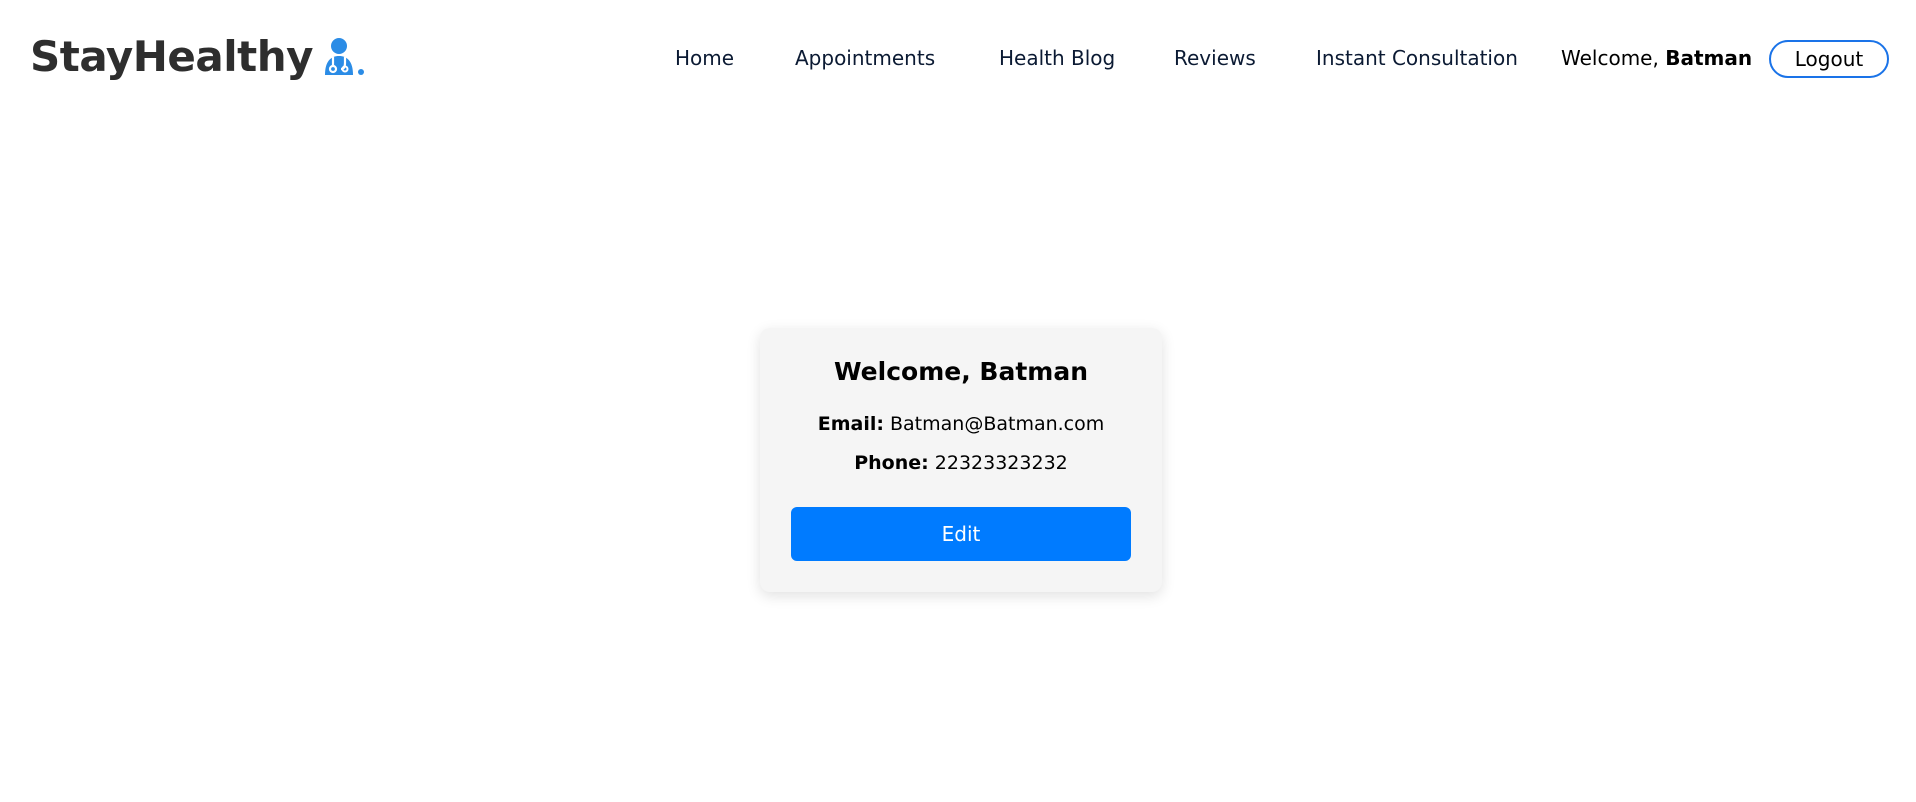 This screenshot has height=802, width=1916. I want to click on nav-welcome-name: Batman, so click(1709, 58).